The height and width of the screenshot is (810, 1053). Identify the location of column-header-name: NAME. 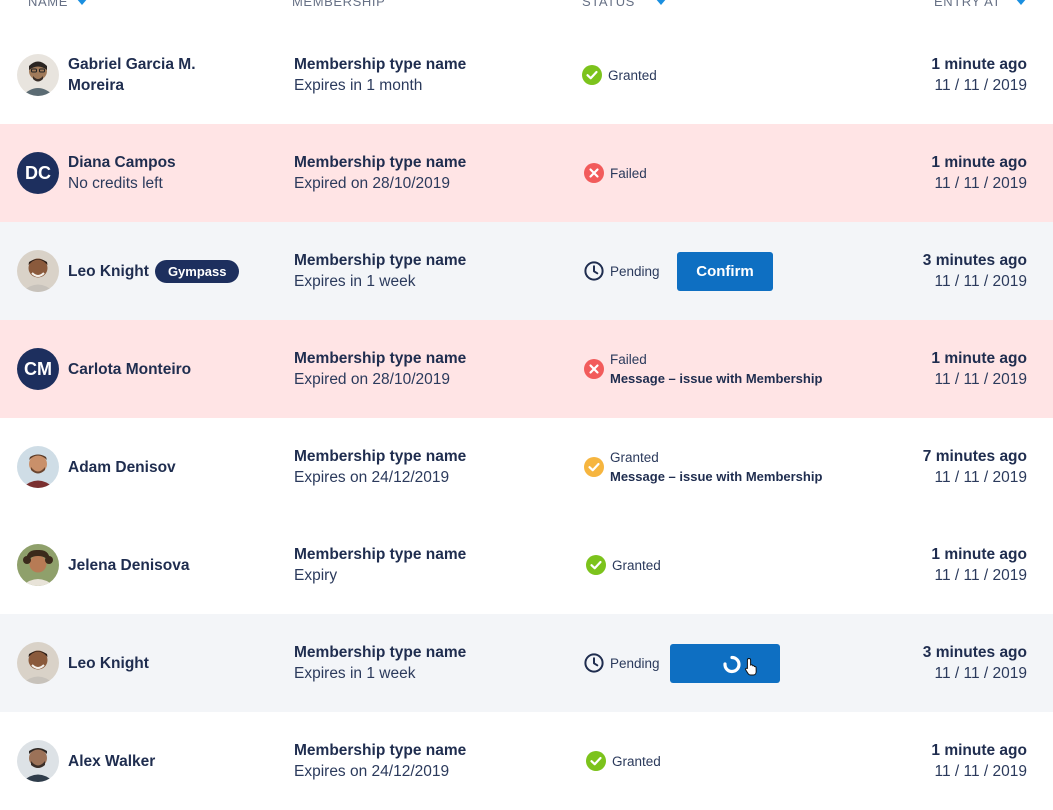
(58, 4).